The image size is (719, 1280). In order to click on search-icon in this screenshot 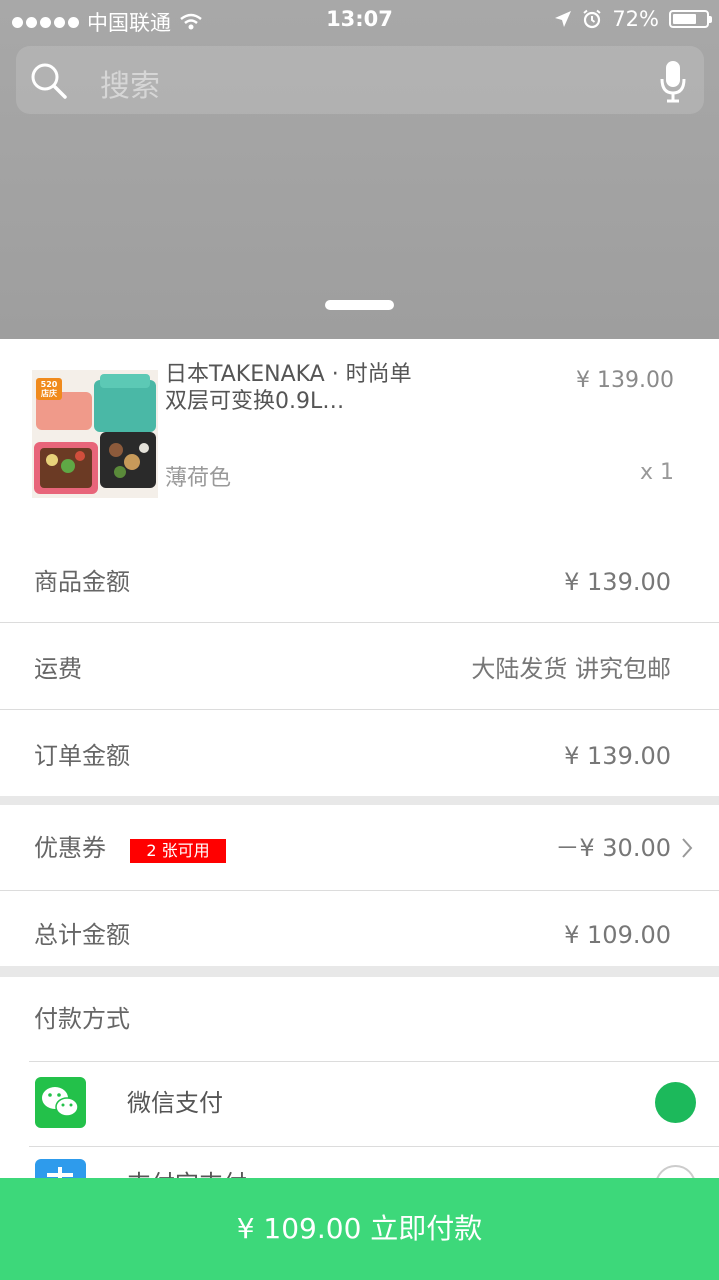, I will do `click(49, 81)`.